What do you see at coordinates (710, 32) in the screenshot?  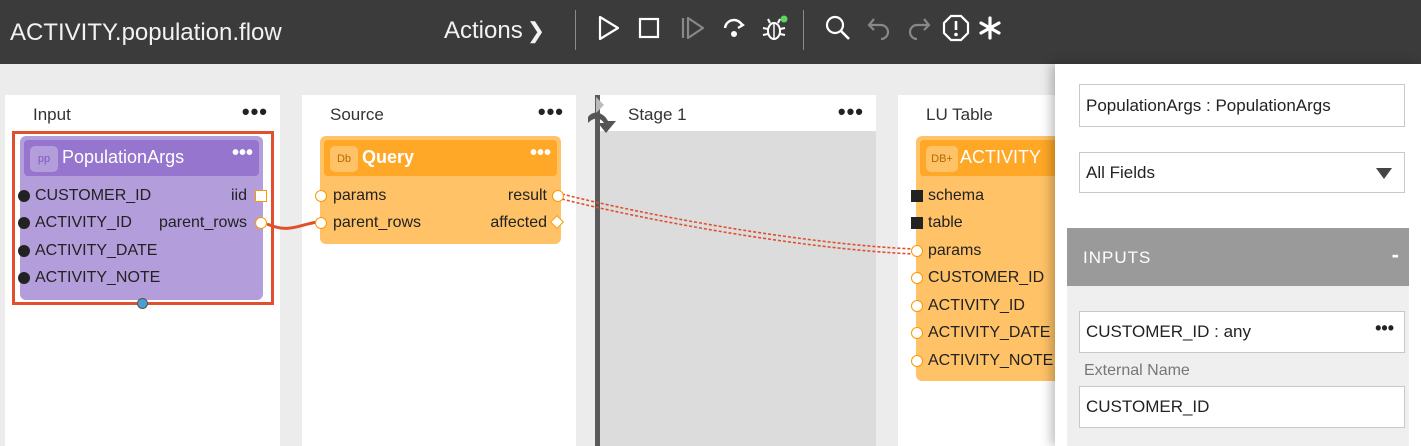 I see `toolbar: ACTIVITY.population.flow Actions ❯` at bounding box center [710, 32].